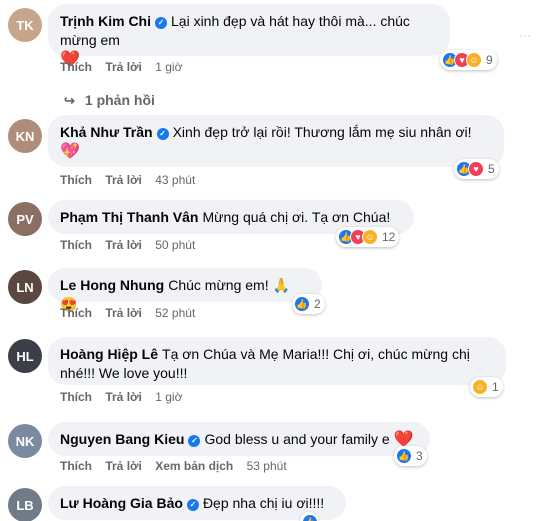 This screenshot has height=521, width=541. Describe the element at coordinates (296, 217) in the screenshot. I see `comment-text: Mừng quá chị ơi. Tạ ơn Chúa!` at that location.